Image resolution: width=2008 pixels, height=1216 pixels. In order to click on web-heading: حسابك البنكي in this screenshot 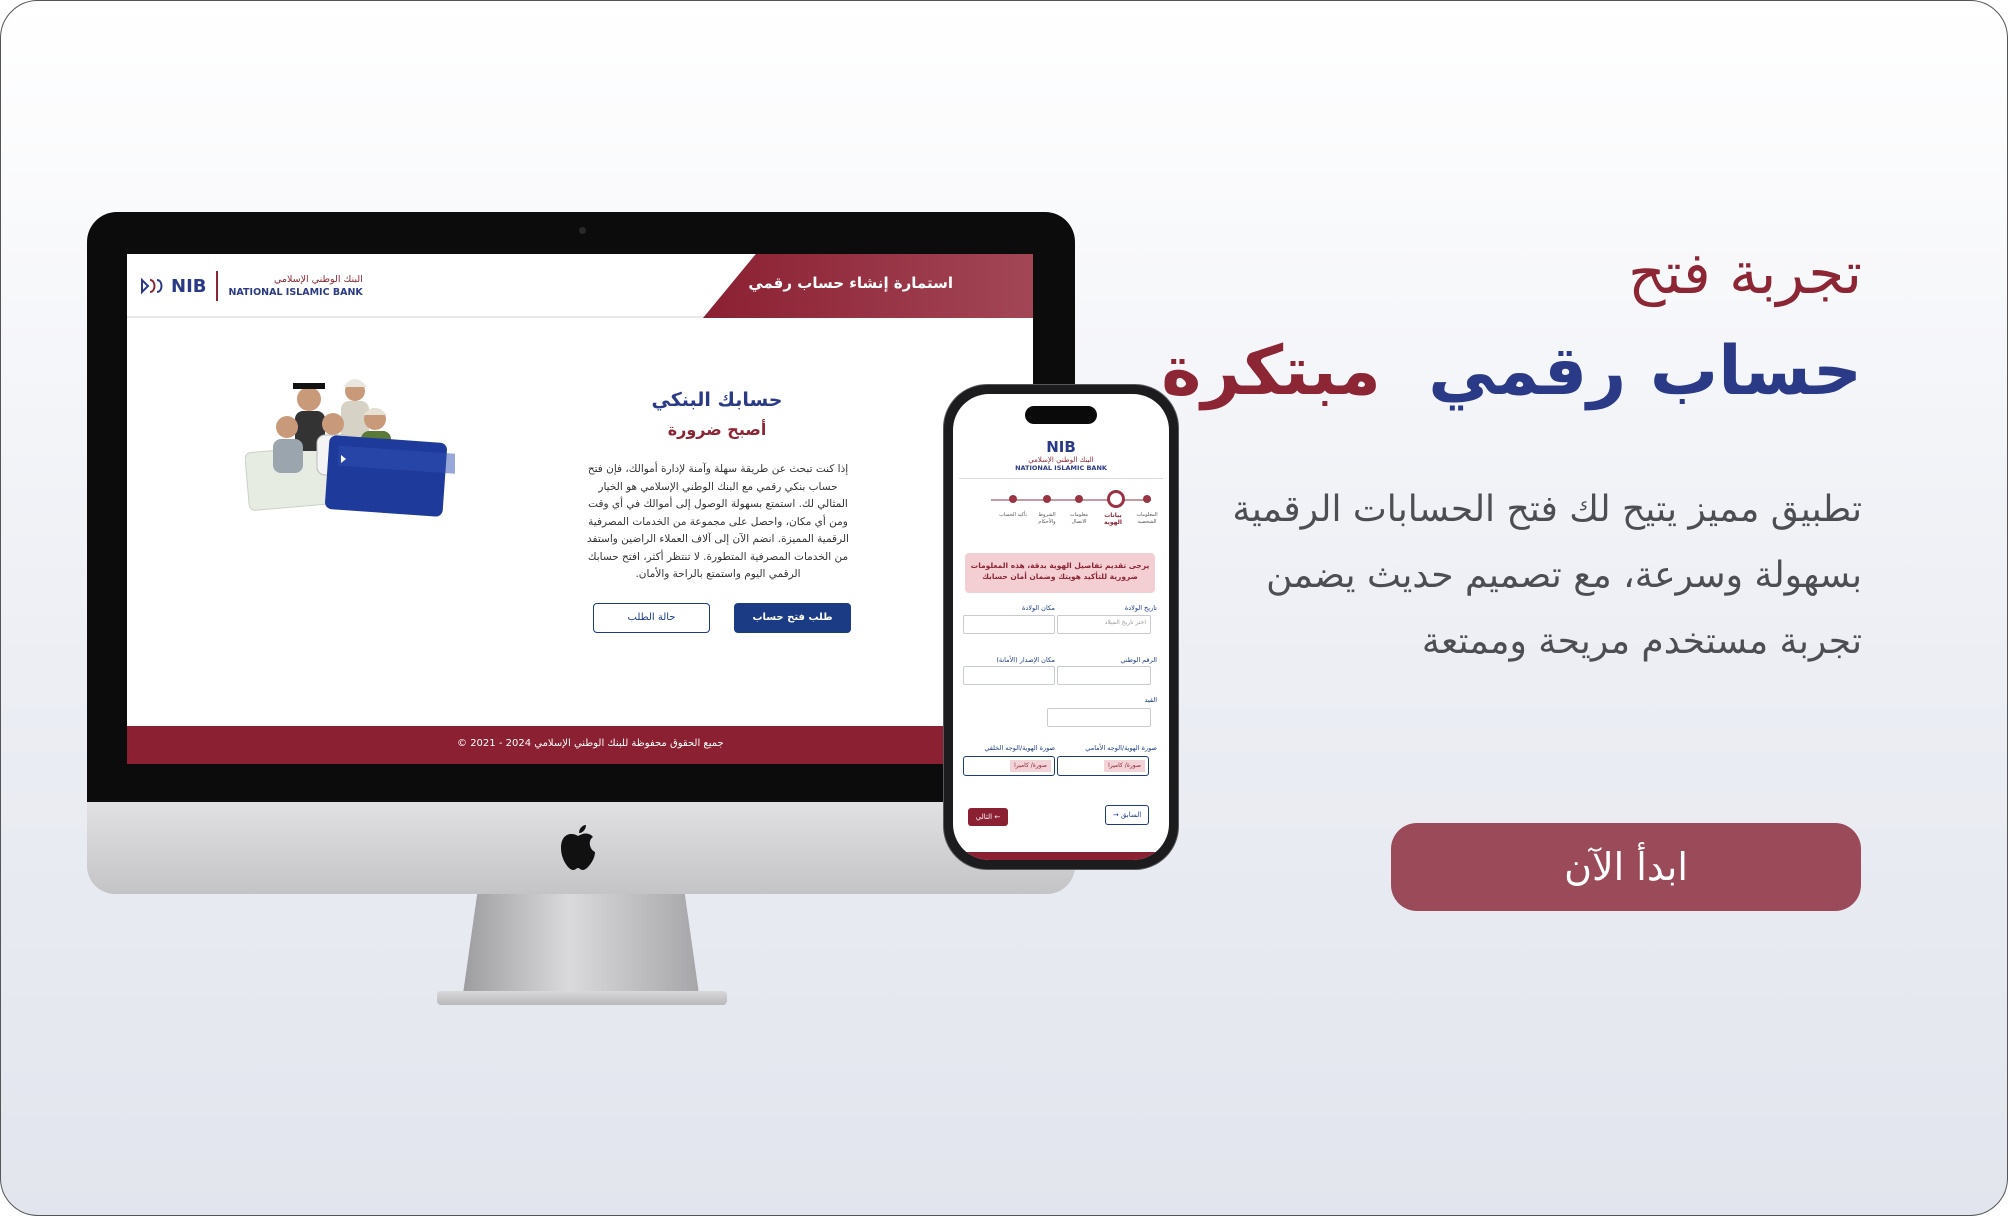, I will do `click(717, 400)`.